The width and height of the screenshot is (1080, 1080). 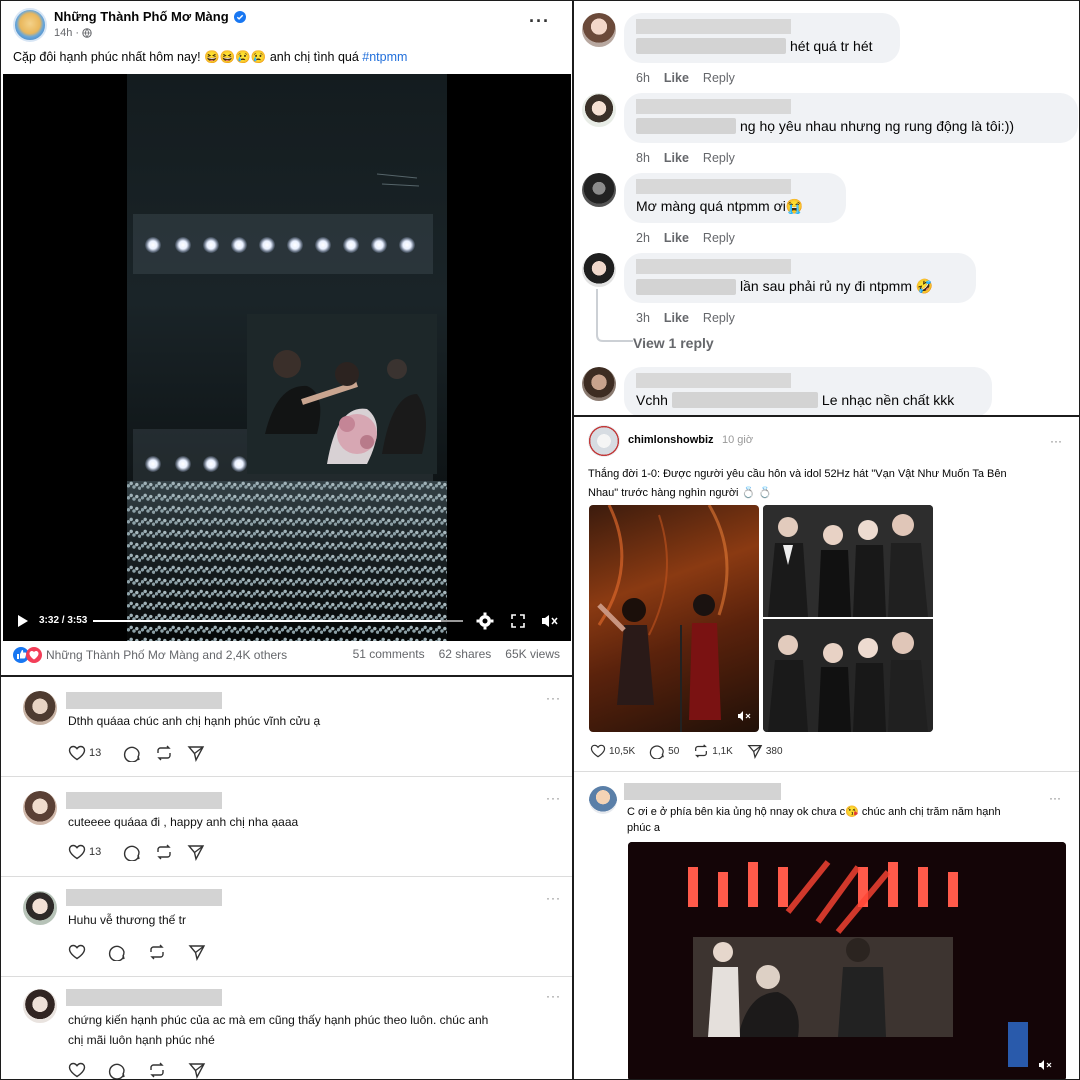 I want to click on fullscreen-icon, so click(x=518, y=621).